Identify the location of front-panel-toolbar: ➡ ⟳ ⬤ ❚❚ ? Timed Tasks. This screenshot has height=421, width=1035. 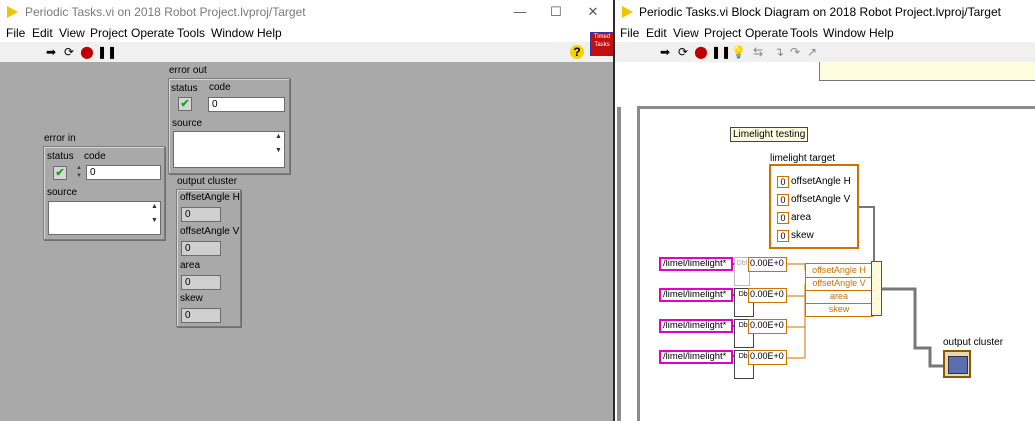
(306, 47).